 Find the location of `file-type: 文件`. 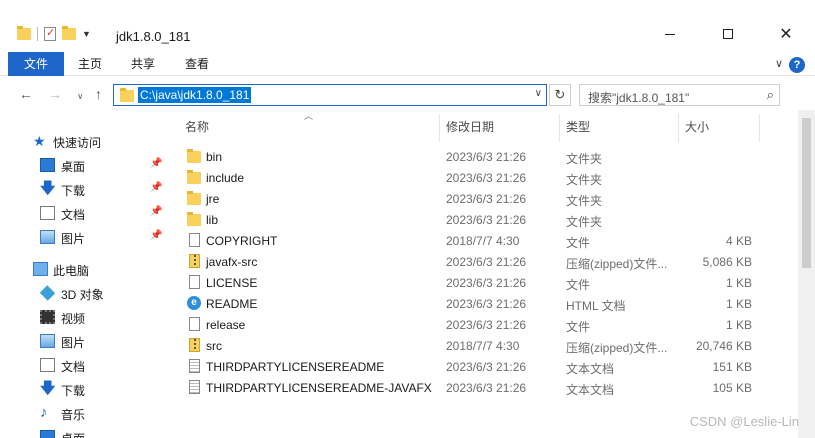

file-type: 文件 is located at coordinates (578, 243).